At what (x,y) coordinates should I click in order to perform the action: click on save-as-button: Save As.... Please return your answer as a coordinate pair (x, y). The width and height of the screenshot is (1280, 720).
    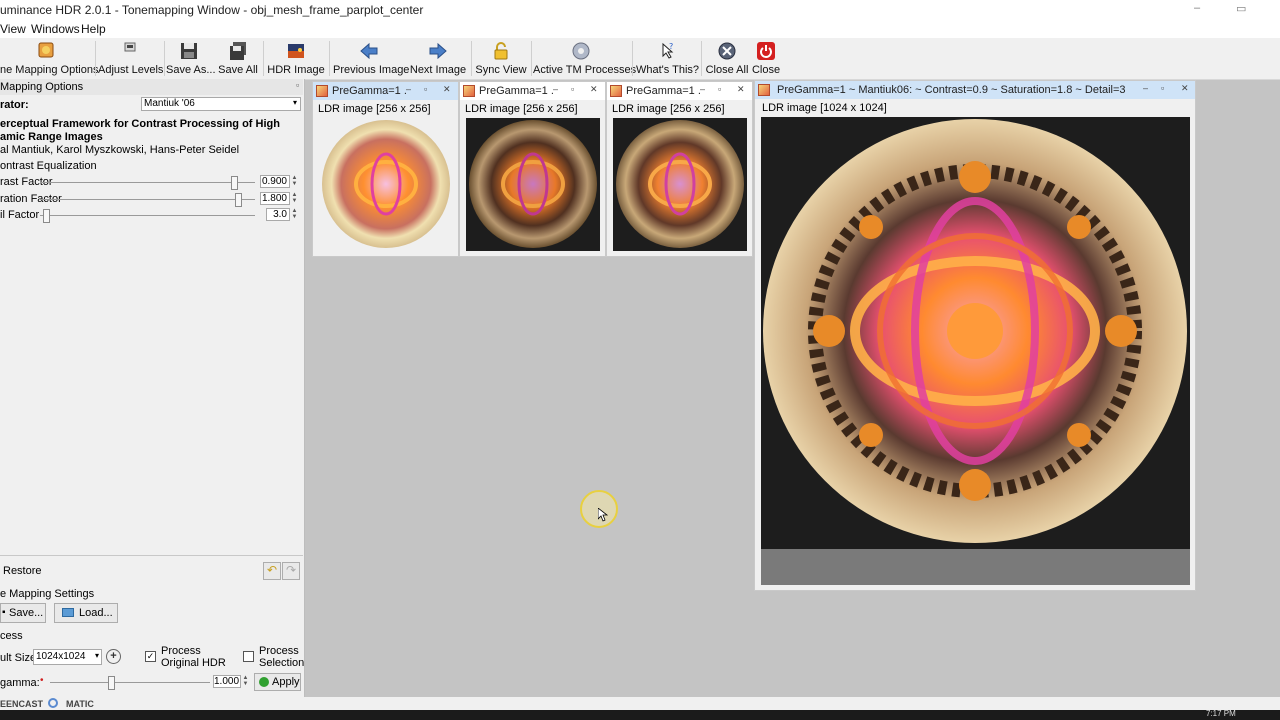
    Looking at the image, I should click on (191, 58).